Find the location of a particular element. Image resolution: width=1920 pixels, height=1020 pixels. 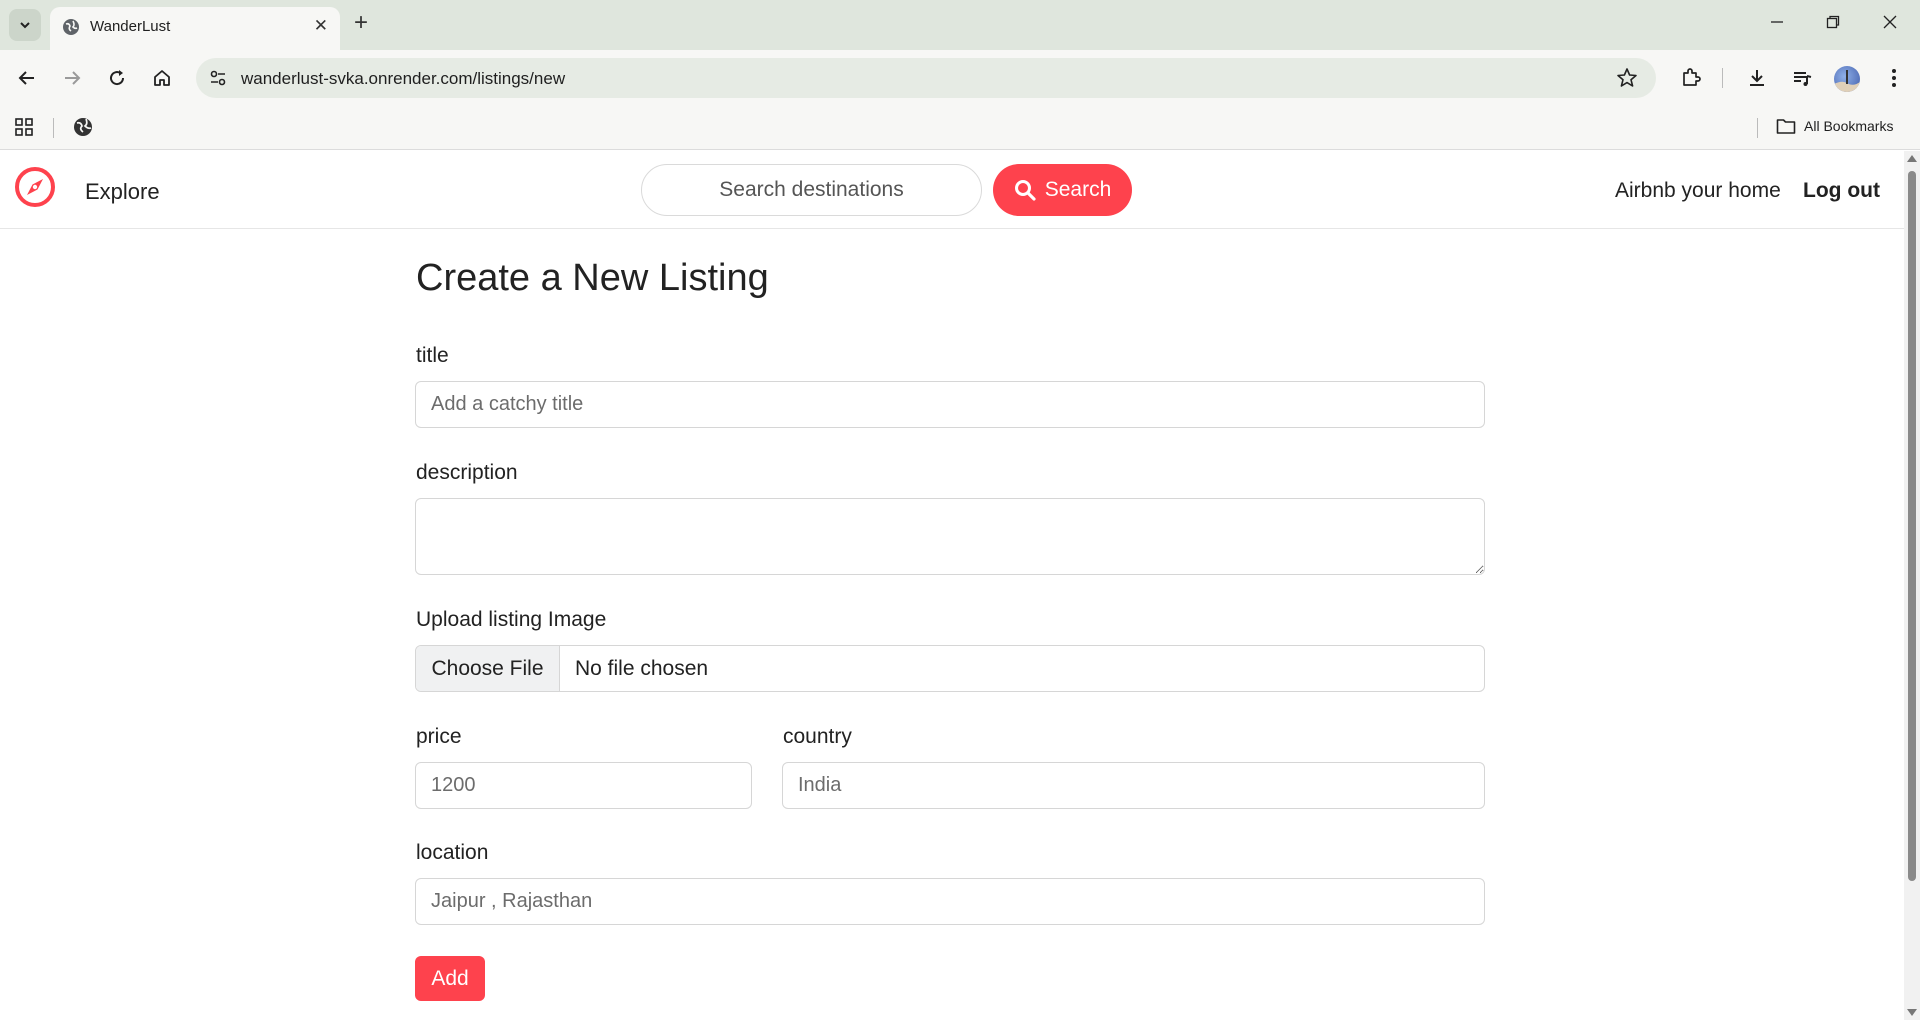

explore-link: Explore is located at coordinates (122, 192).